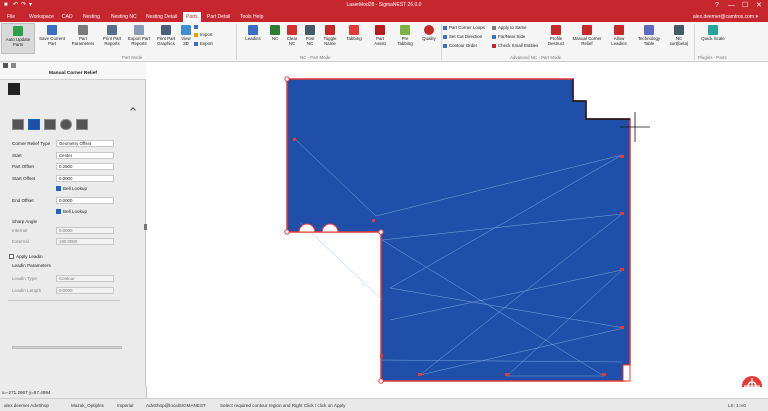 This screenshot has height=411, width=768. What do you see at coordinates (139, 35) in the screenshot?
I see `export-part-reports-button: Export Part Reports` at bounding box center [139, 35].